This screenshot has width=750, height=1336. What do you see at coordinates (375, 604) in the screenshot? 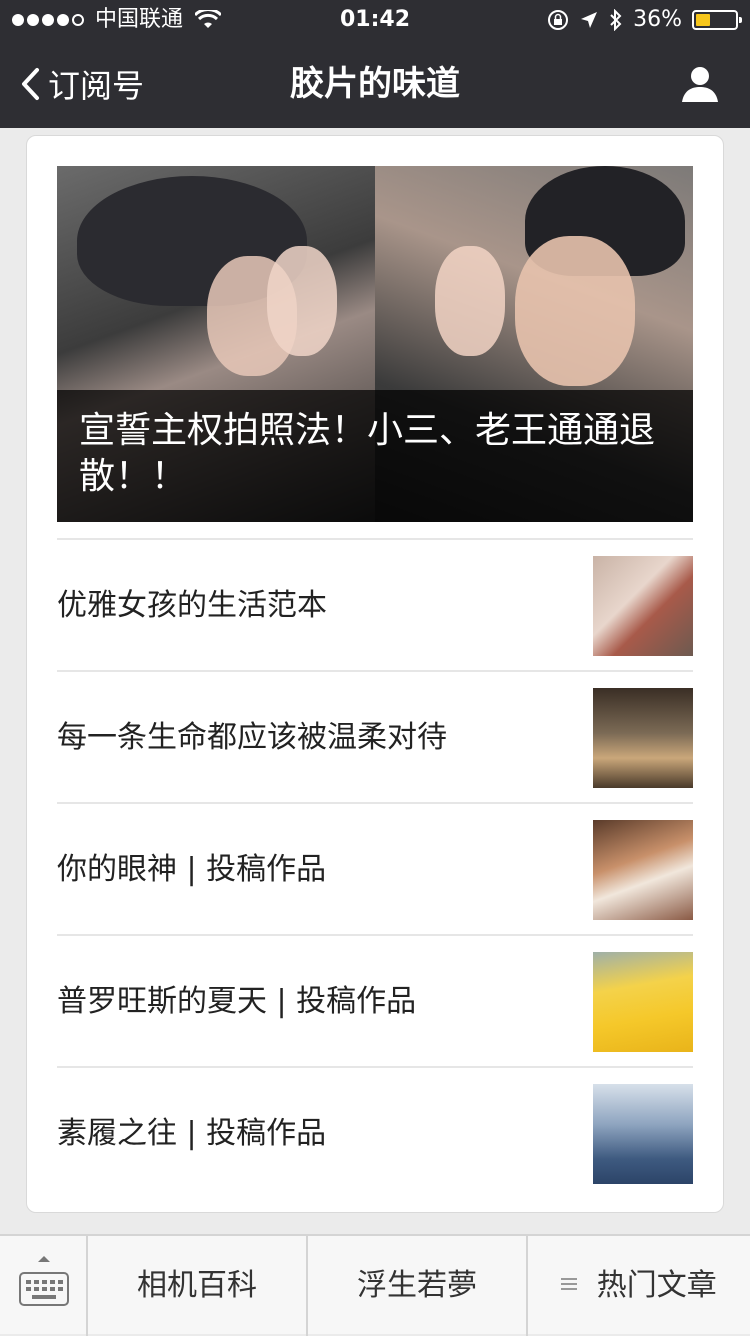
I see `list-item: 优雅女孩的生活范本` at bounding box center [375, 604].